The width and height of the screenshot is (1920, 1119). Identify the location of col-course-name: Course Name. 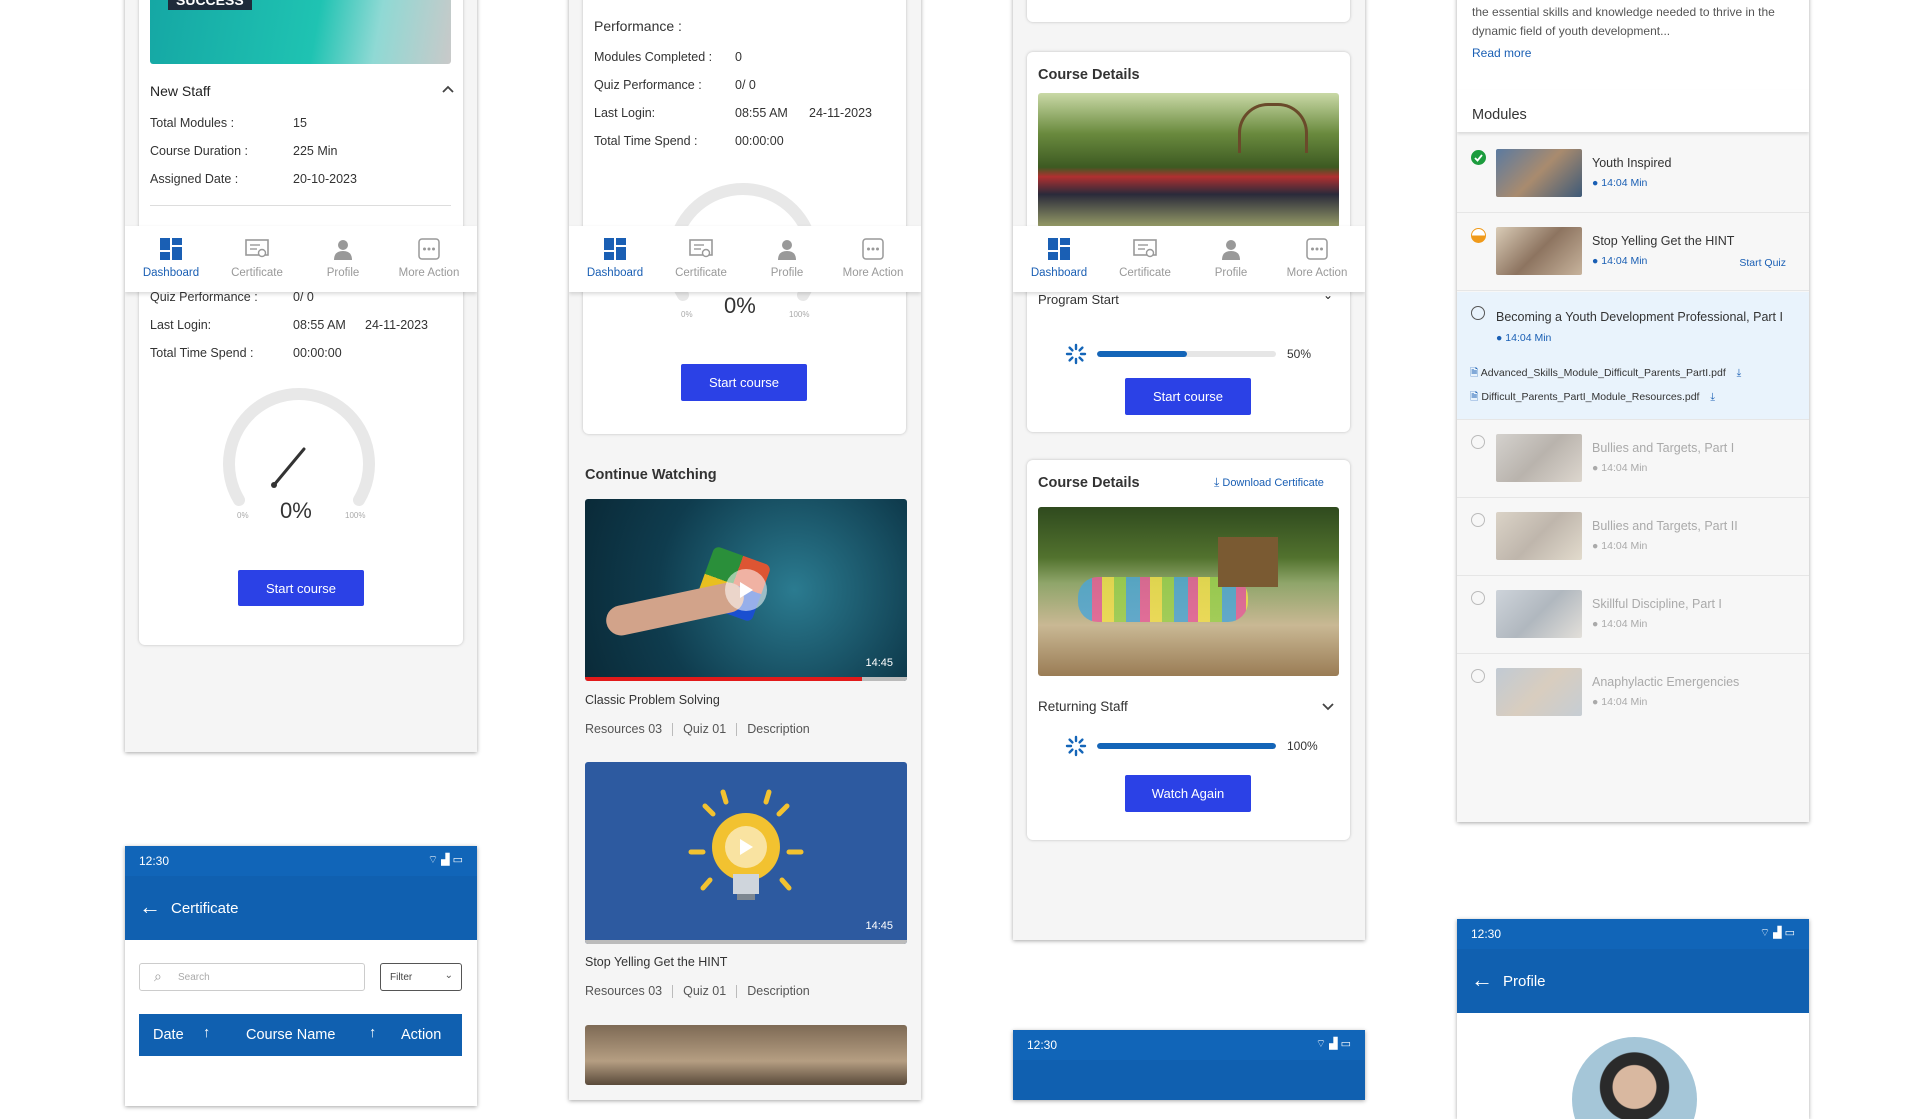
(290, 1035).